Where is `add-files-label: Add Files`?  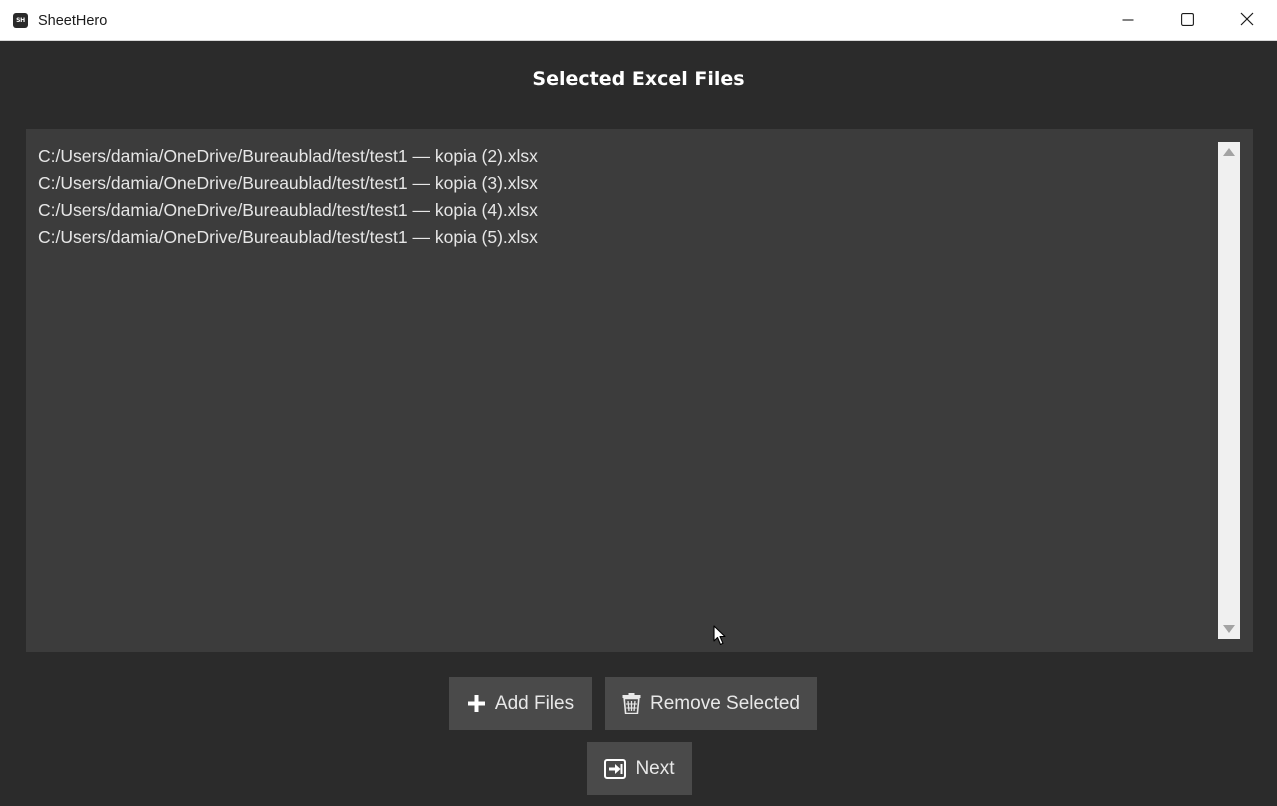
add-files-label: Add Files is located at coordinates (534, 703).